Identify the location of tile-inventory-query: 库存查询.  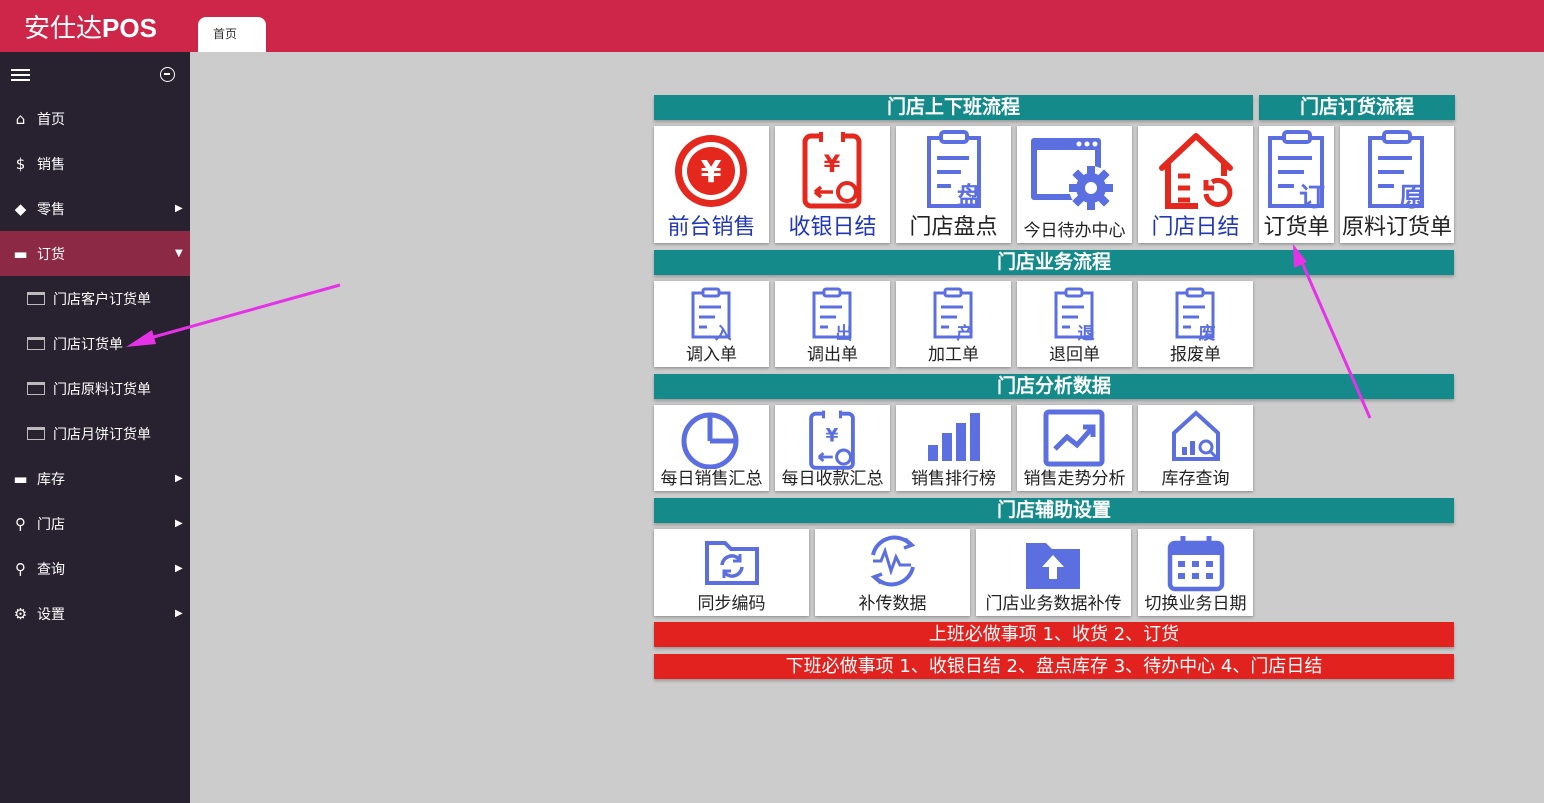
(1195, 448).